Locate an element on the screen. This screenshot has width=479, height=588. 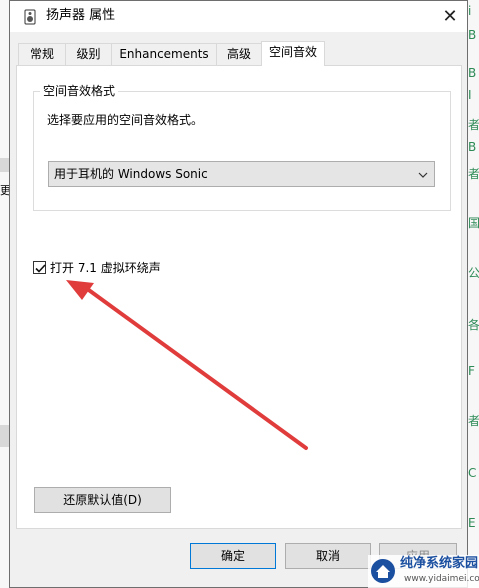
cancel-button: 取消 is located at coordinates (328, 556).